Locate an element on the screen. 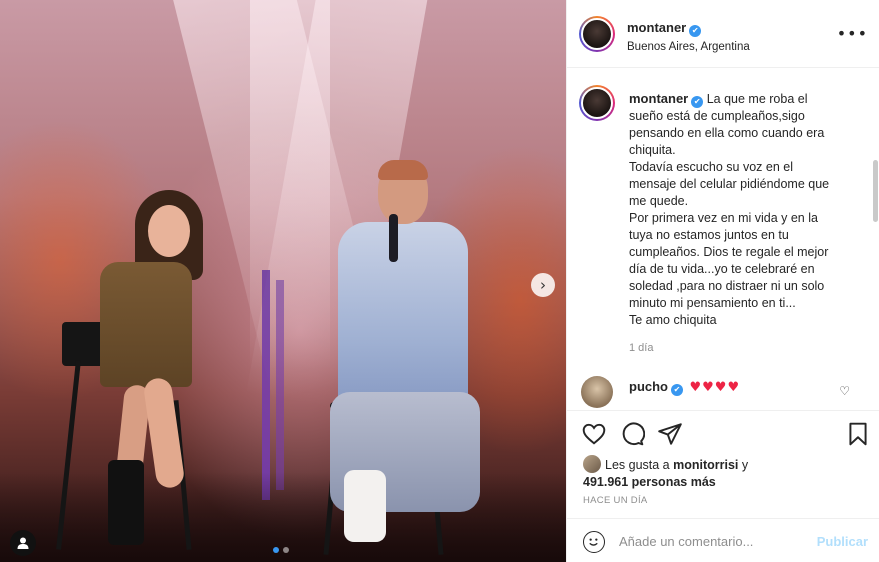 This screenshot has width=879, height=562. more-options-button: ••• is located at coordinates (852, 33).